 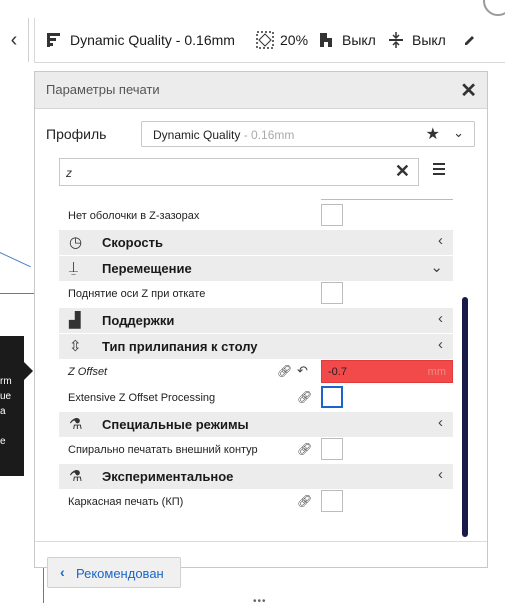 What do you see at coordinates (326, 40) in the screenshot?
I see `support-icon` at bounding box center [326, 40].